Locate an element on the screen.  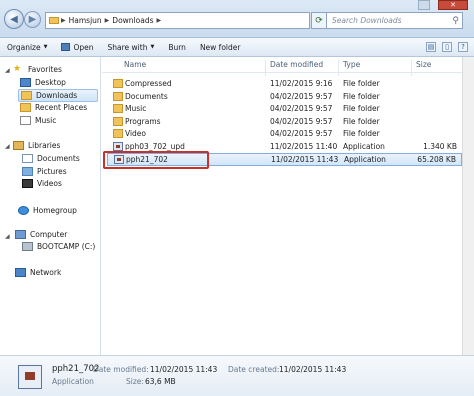
maximize-button is located at coordinates (424, 5).